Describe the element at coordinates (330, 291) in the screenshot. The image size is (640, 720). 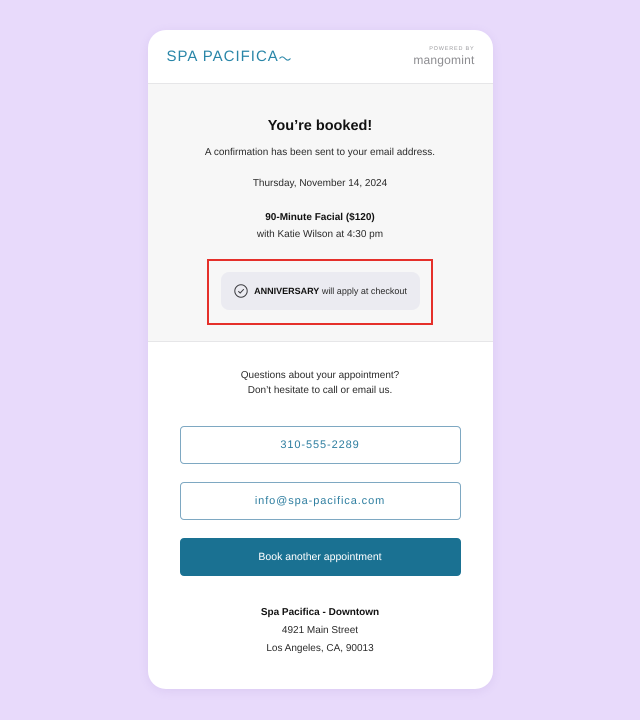
I see `promo-text: ANNIVERSARY will apply at checkout` at that location.